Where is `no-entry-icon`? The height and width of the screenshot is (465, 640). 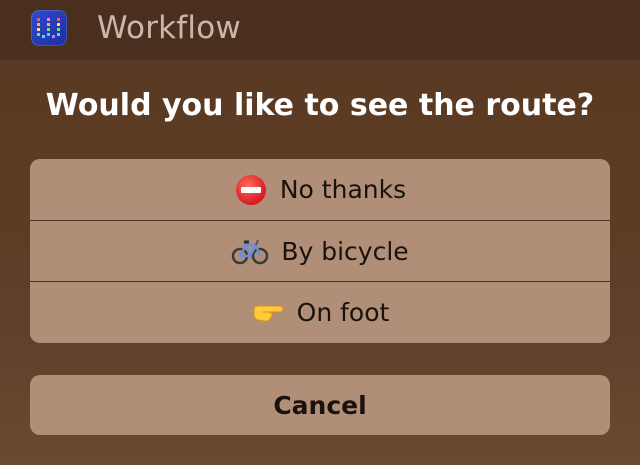 no-entry-icon is located at coordinates (251, 190).